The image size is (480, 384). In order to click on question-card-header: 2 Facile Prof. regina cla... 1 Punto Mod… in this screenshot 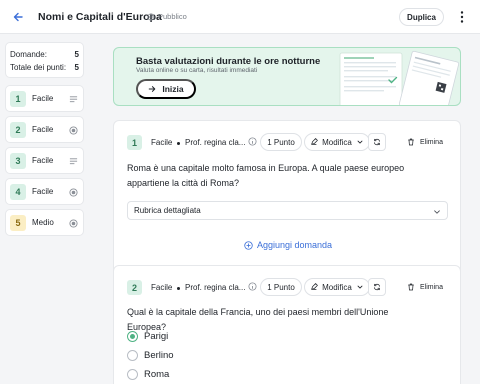, I will do `click(288, 287)`.